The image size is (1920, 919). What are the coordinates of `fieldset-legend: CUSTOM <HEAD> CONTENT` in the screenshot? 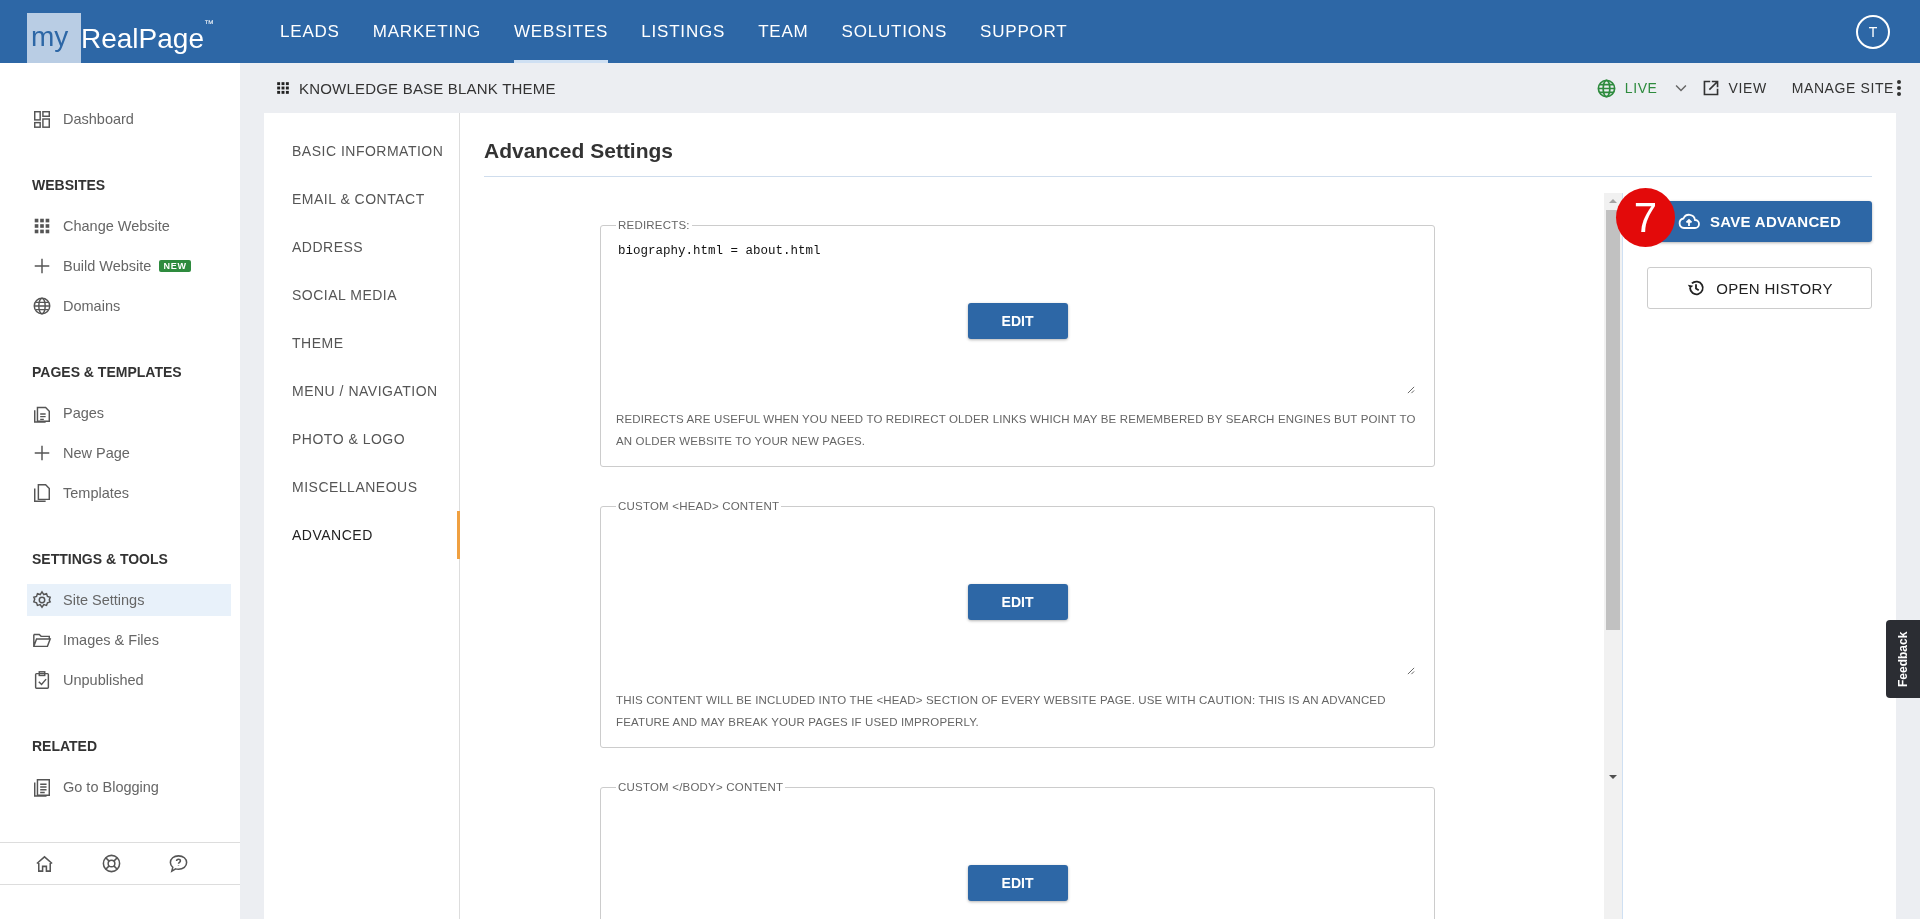 It's located at (699, 506).